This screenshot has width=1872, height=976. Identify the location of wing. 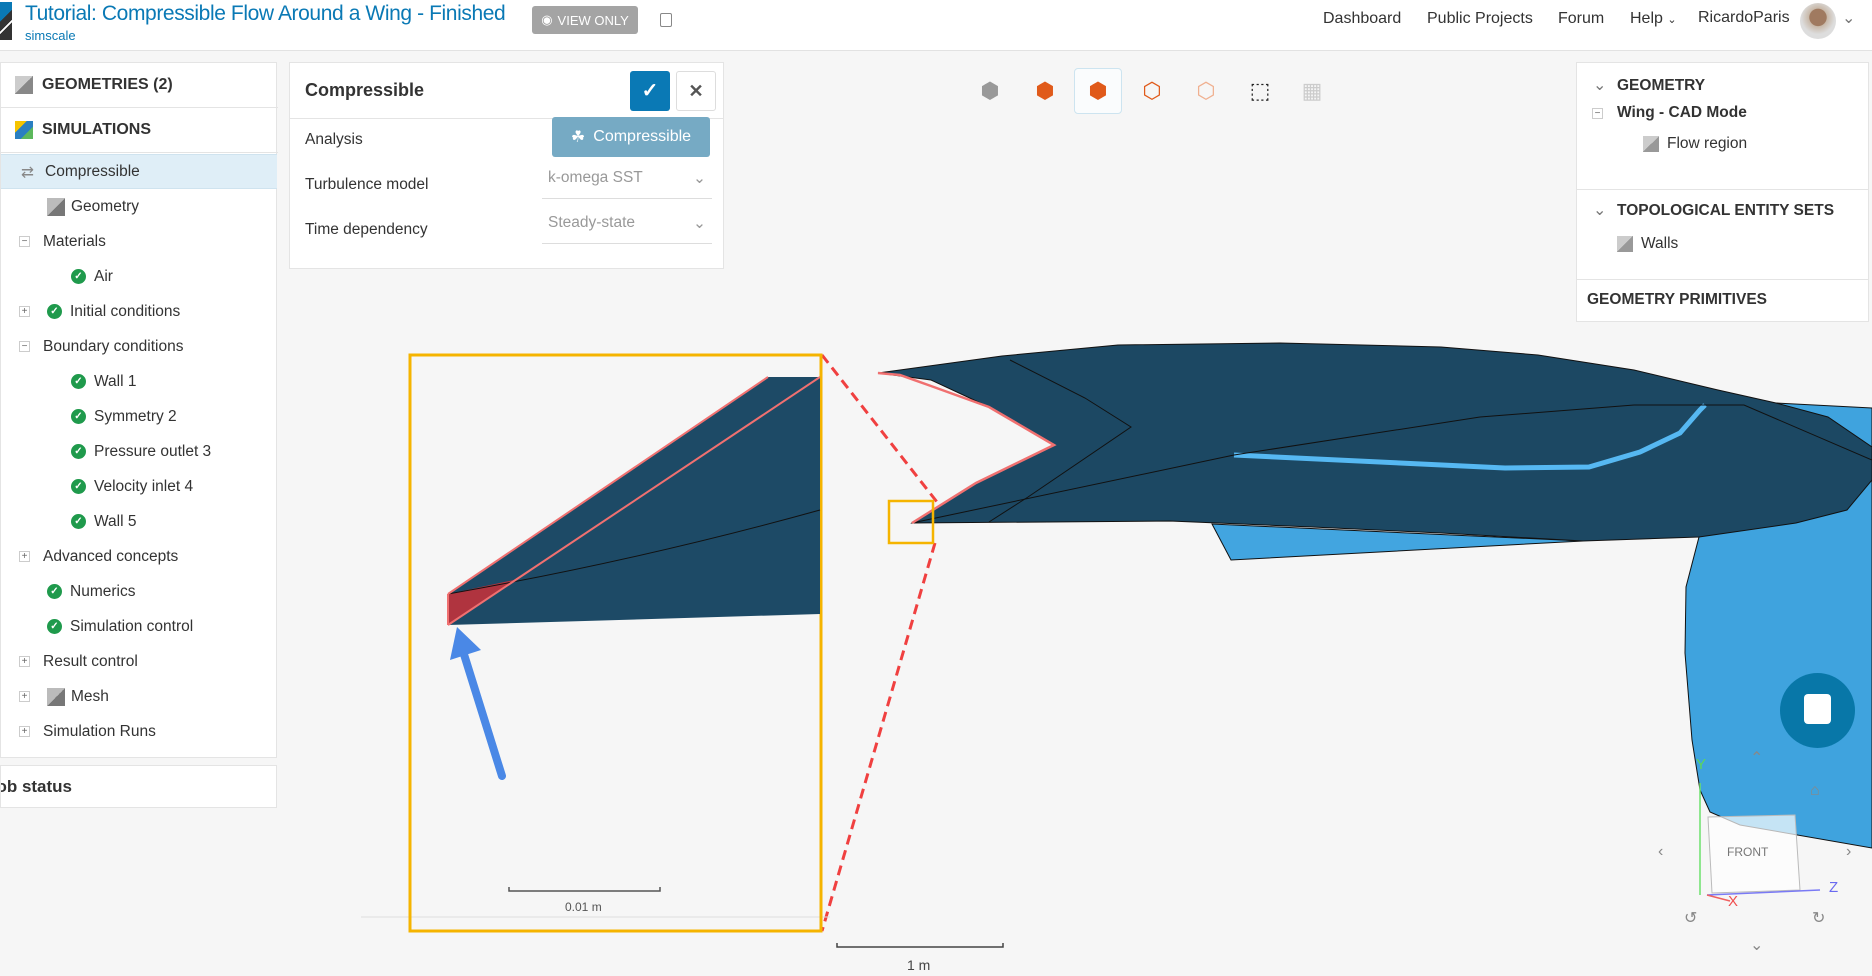
(1374, 442).